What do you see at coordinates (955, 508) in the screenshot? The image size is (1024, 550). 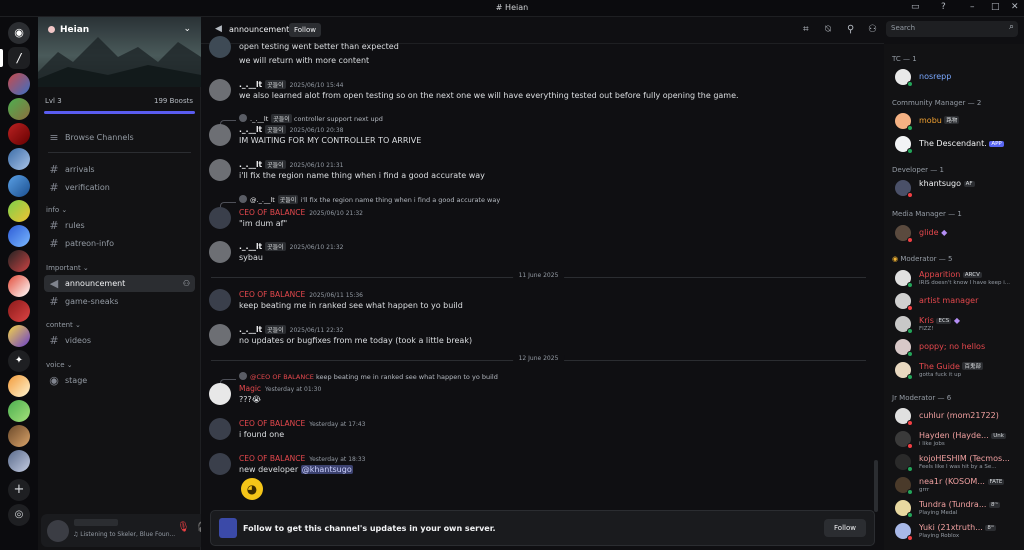 I see `member-item: Tundra (Tundra... 8ᵐ Playing Medal` at bounding box center [955, 508].